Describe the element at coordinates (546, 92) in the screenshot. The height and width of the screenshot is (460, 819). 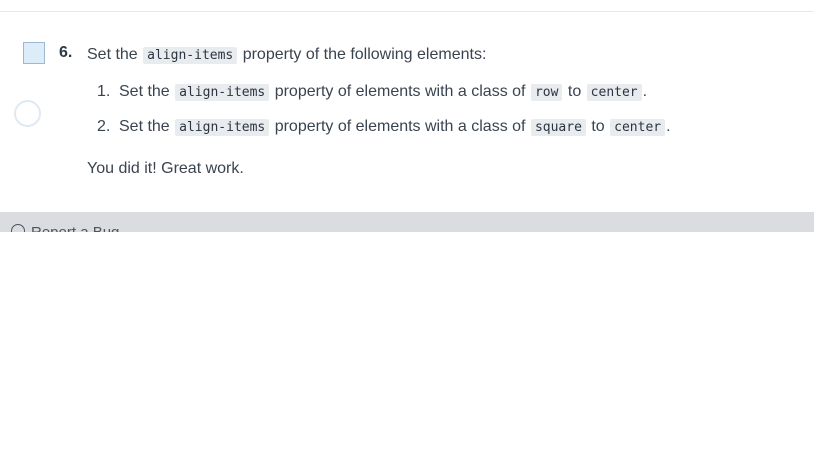
I see `code-class-name: row` at that location.